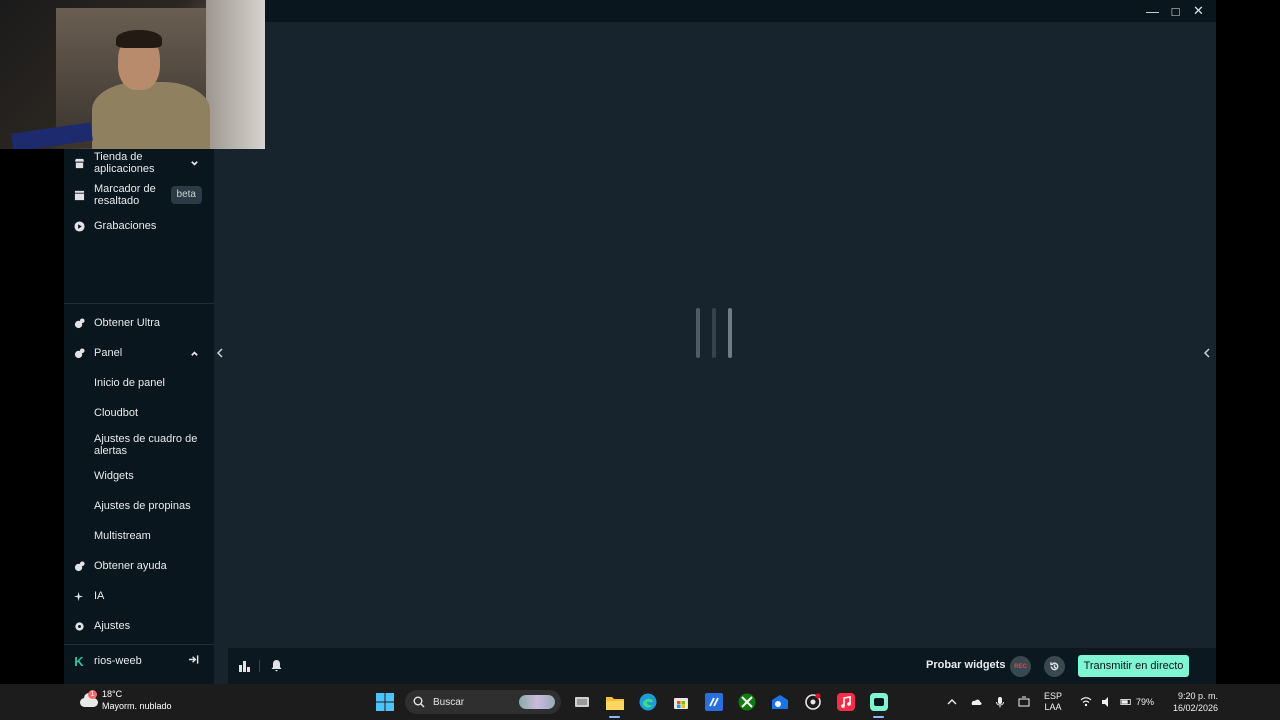 The width and height of the screenshot is (1280, 720). Describe the element at coordinates (845, 702) in the screenshot. I see `apple-music-icon` at that location.